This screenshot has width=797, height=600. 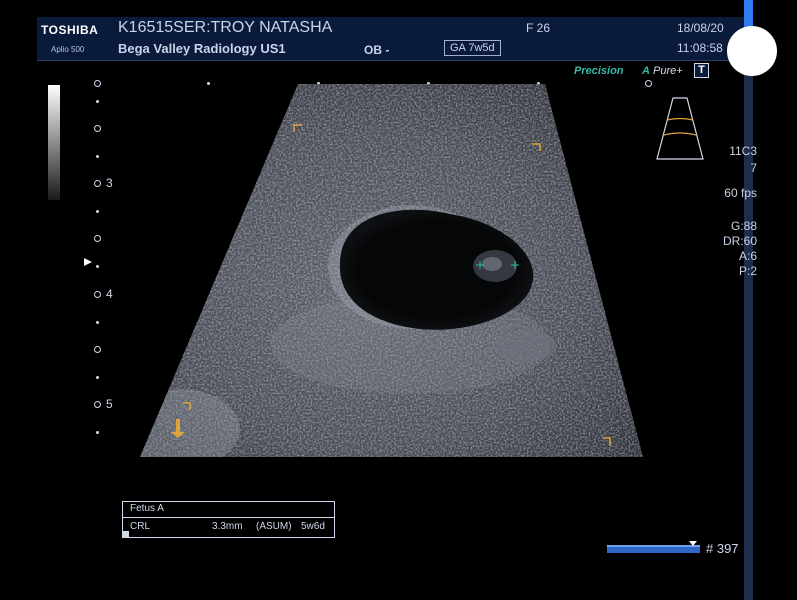 What do you see at coordinates (743, 226) in the screenshot?
I see `gain-value: G:88` at bounding box center [743, 226].